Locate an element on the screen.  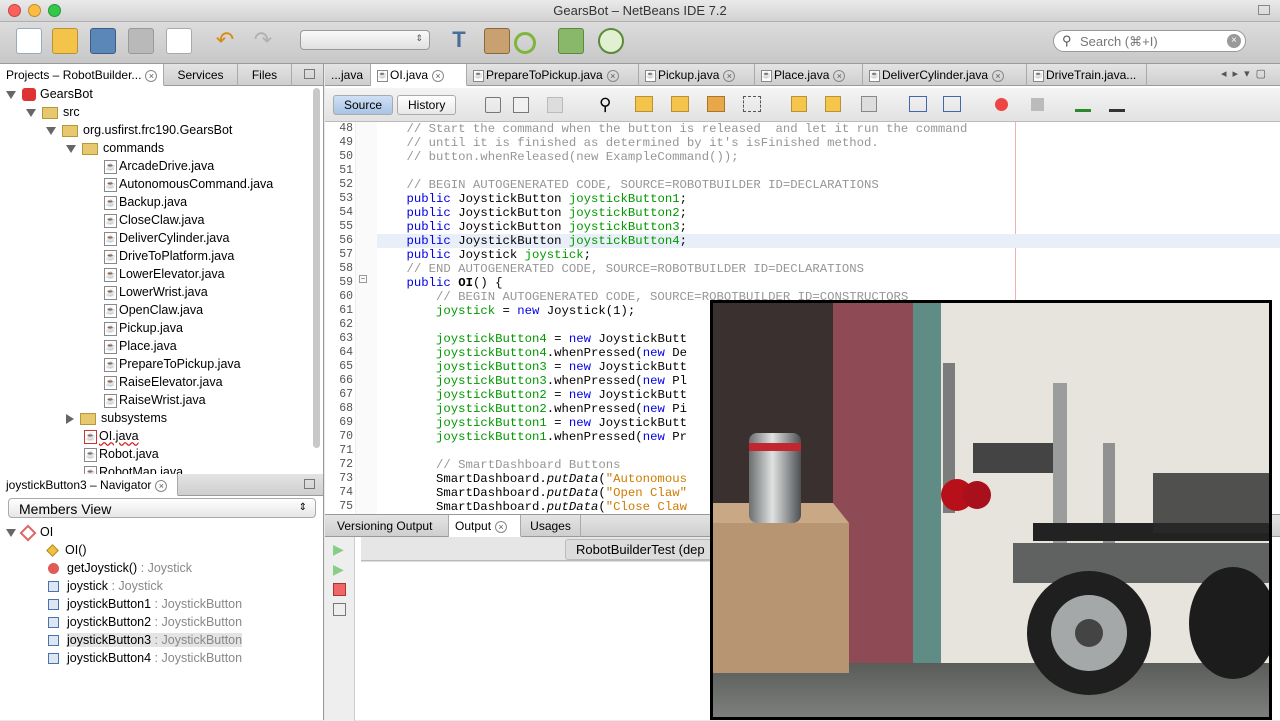
find-previous-icon is located at coordinates (644, 104).